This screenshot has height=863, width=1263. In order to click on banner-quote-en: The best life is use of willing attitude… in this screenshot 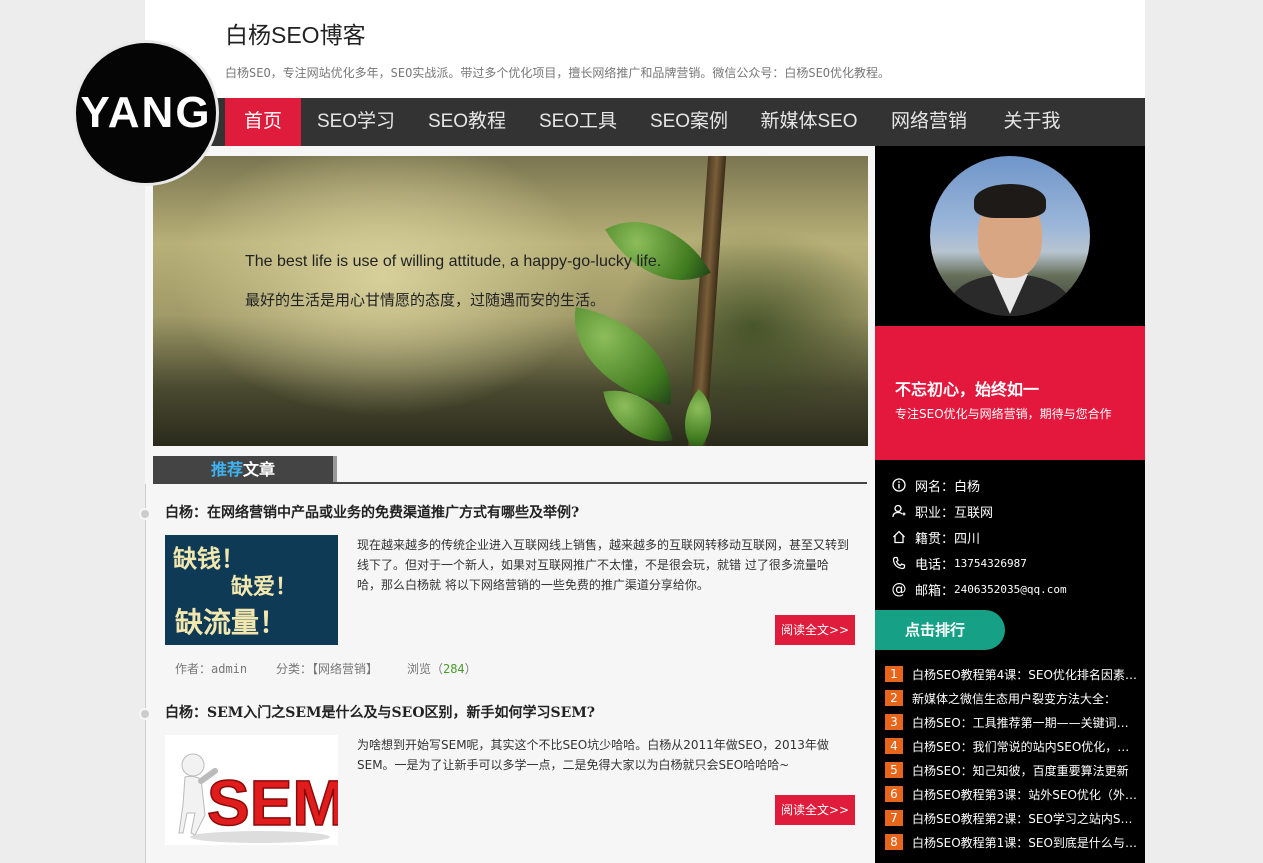, I will do `click(453, 261)`.